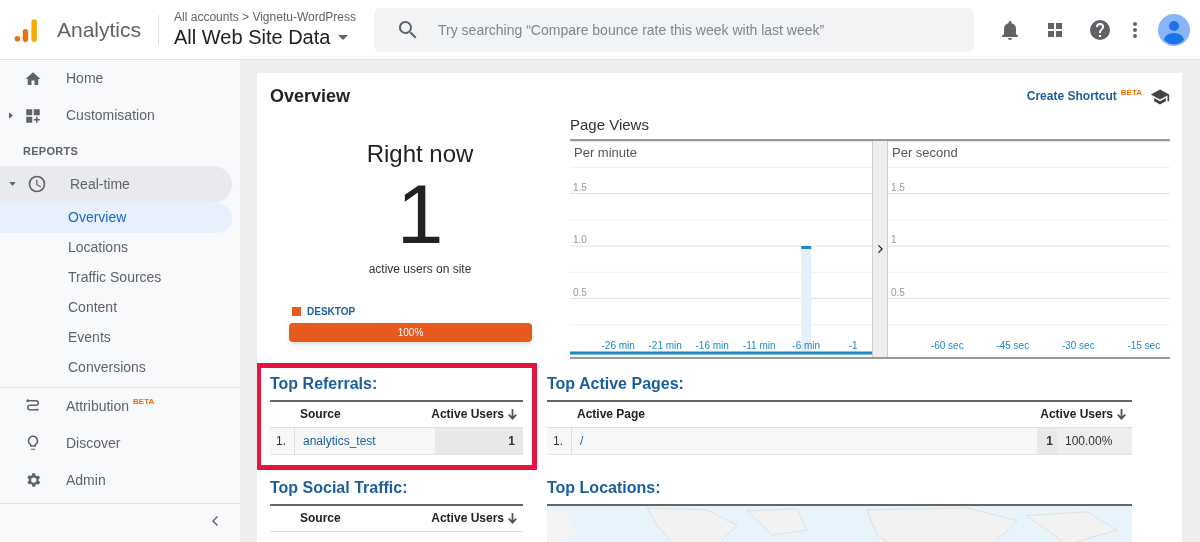 The width and height of the screenshot is (1200, 542). Describe the element at coordinates (339, 487) in the screenshot. I see `section-title: Top Social Traffic:` at that location.